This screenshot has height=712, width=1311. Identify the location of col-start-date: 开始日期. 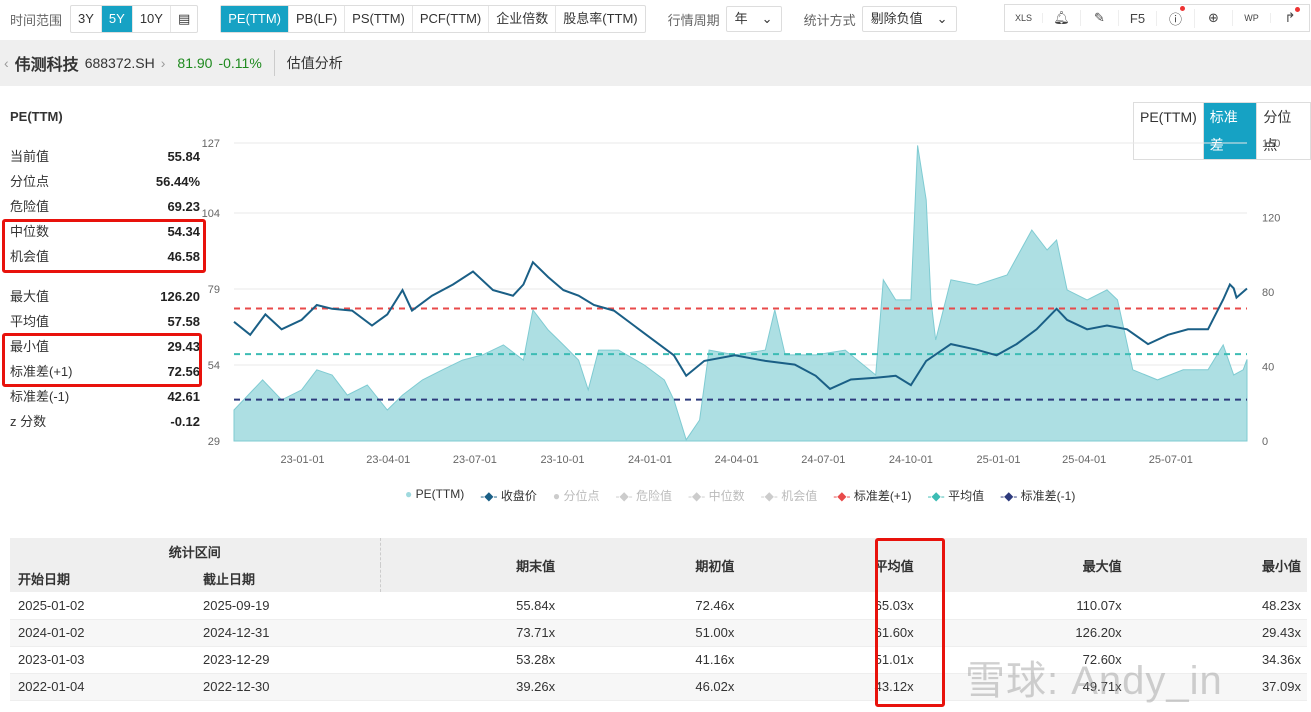
(102, 578).